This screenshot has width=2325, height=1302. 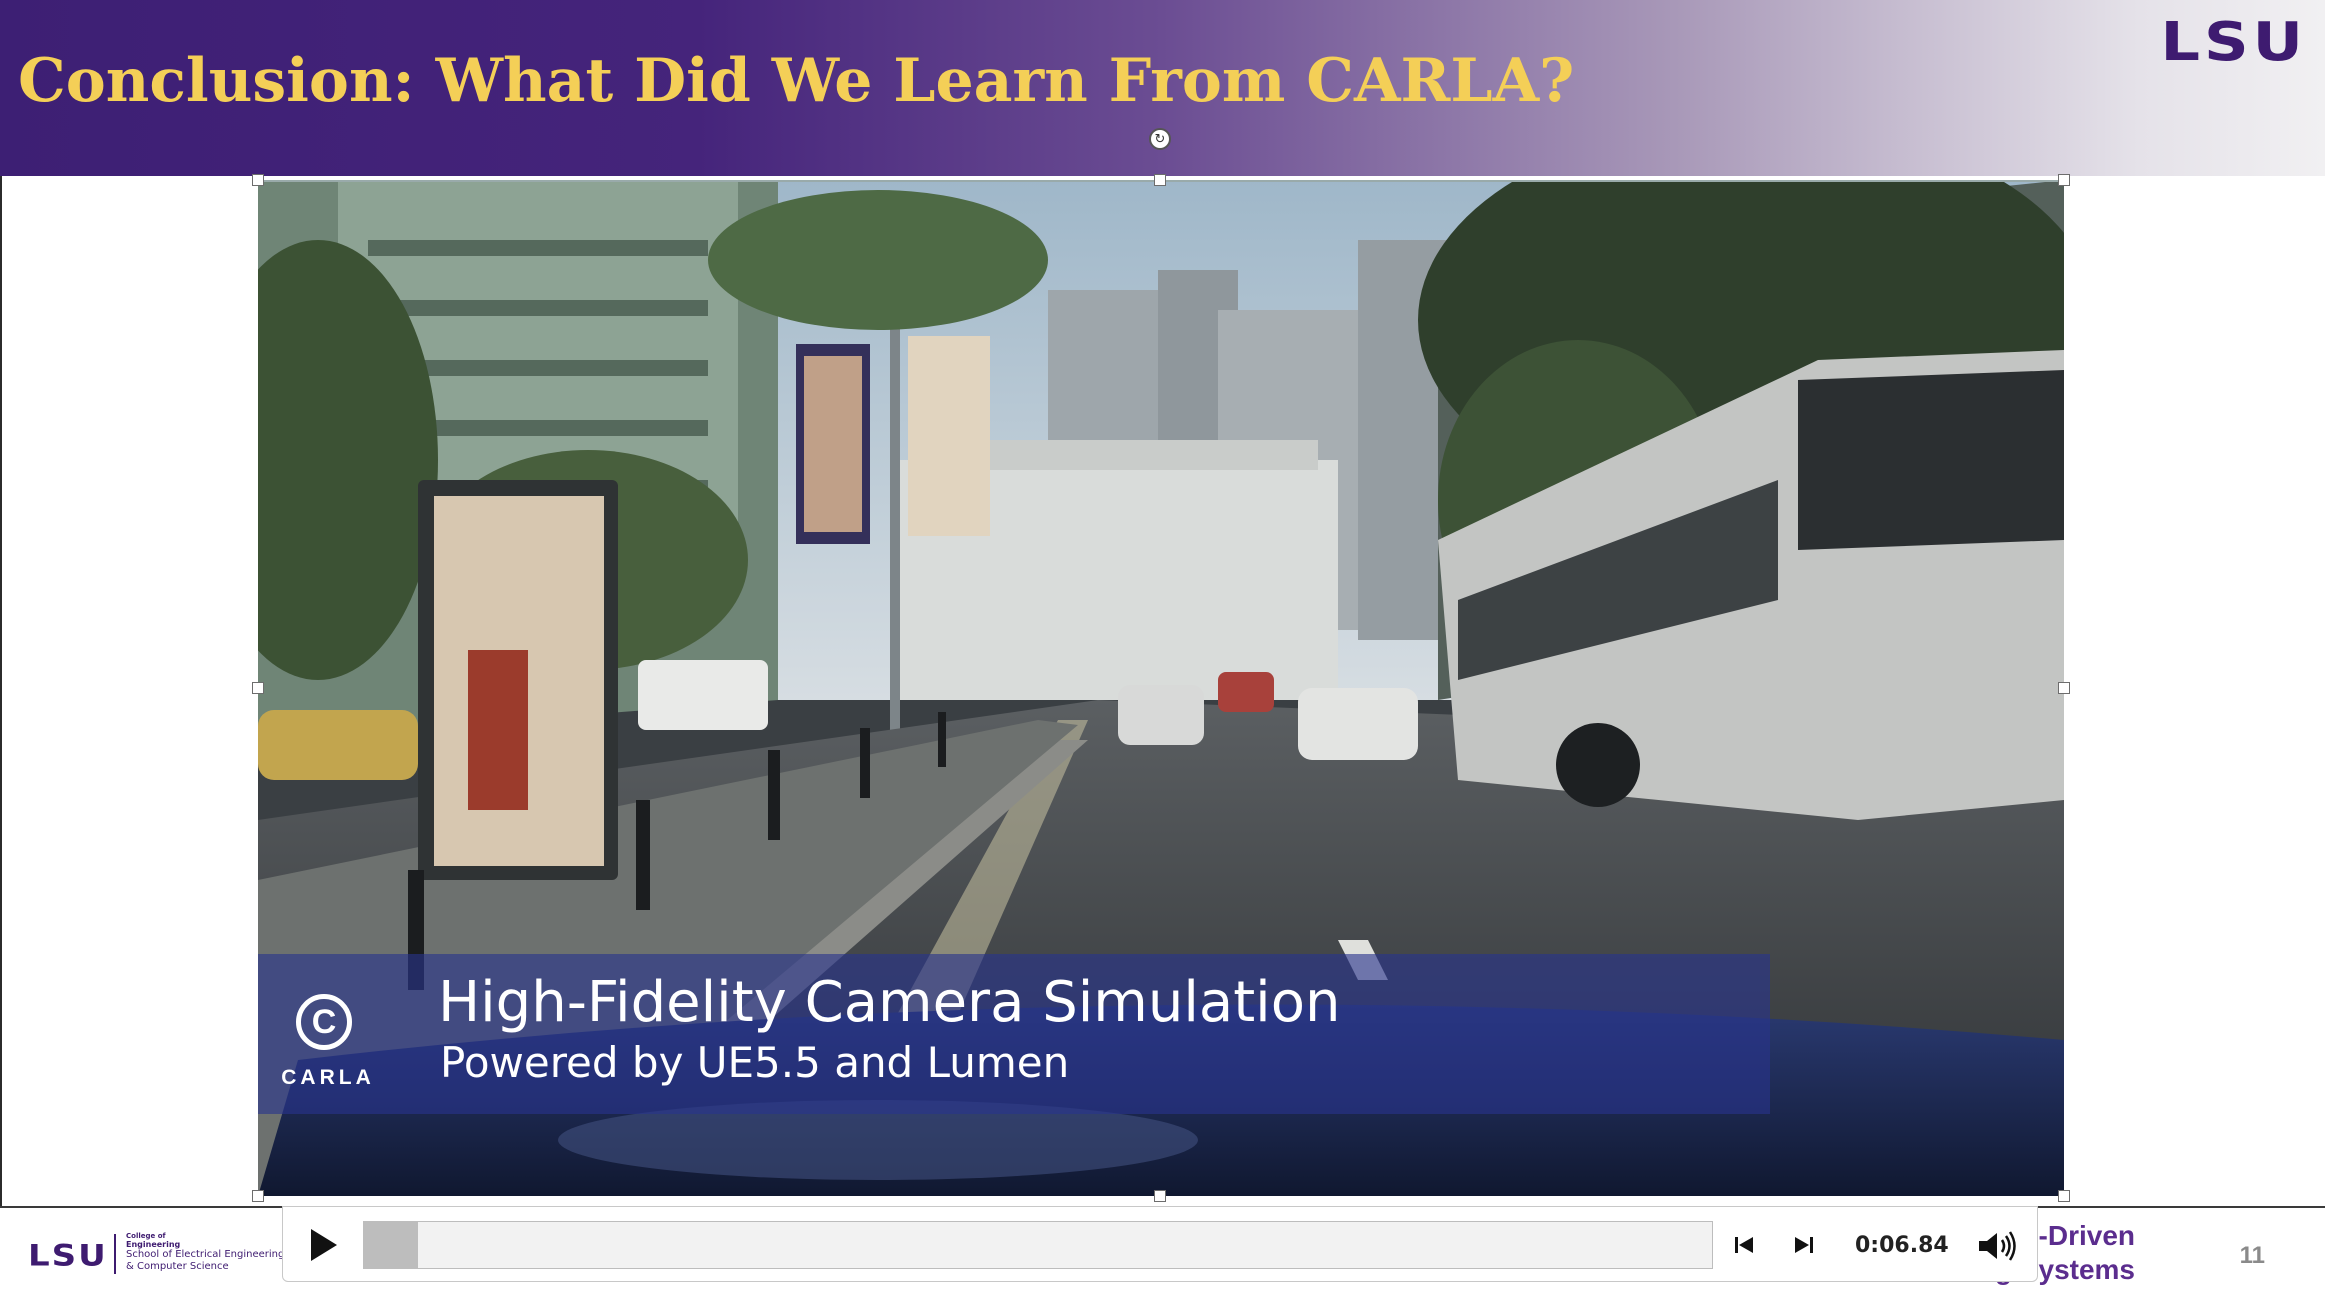 What do you see at coordinates (258, 1196) in the screenshot?
I see `resize-handle-bottom-left` at bounding box center [258, 1196].